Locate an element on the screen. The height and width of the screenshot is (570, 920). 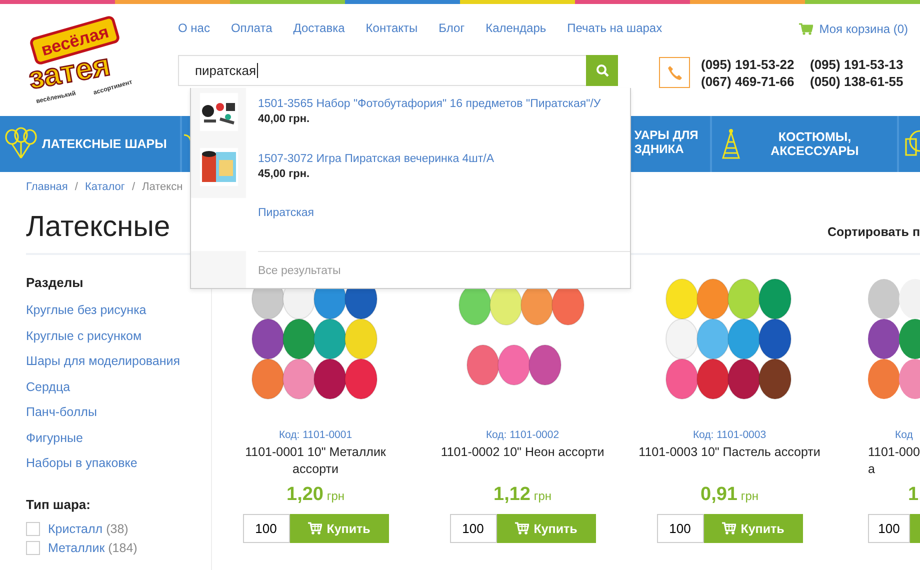
sort-label: Сортировать п is located at coordinates (873, 231).